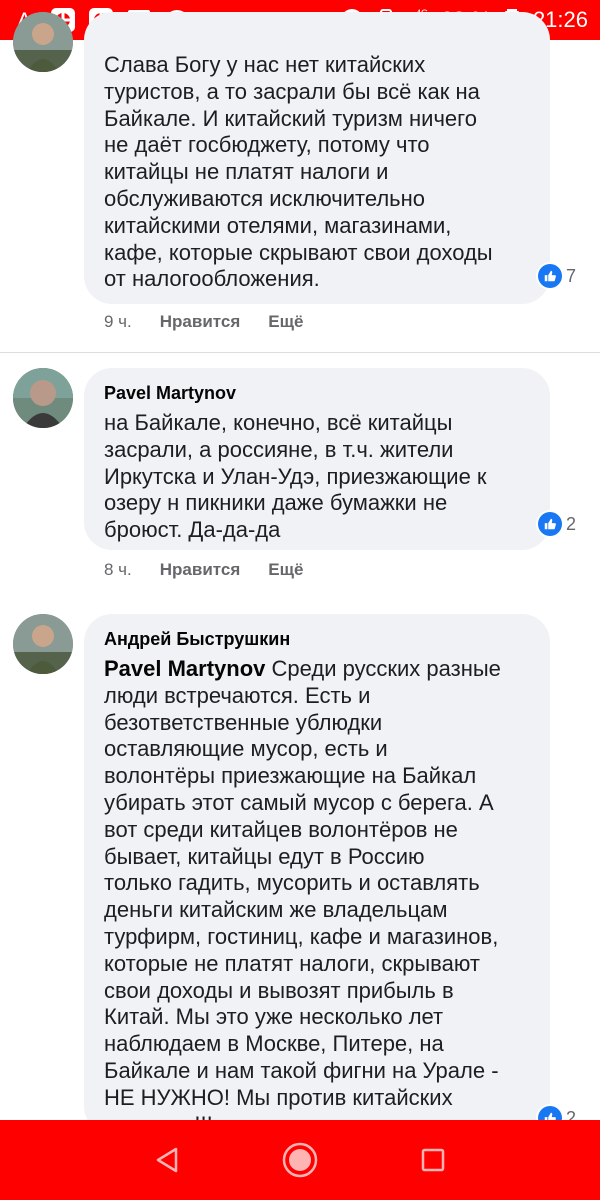  What do you see at coordinates (184, 668) in the screenshot?
I see `mention-link: Pavel Martynov` at bounding box center [184, 668].